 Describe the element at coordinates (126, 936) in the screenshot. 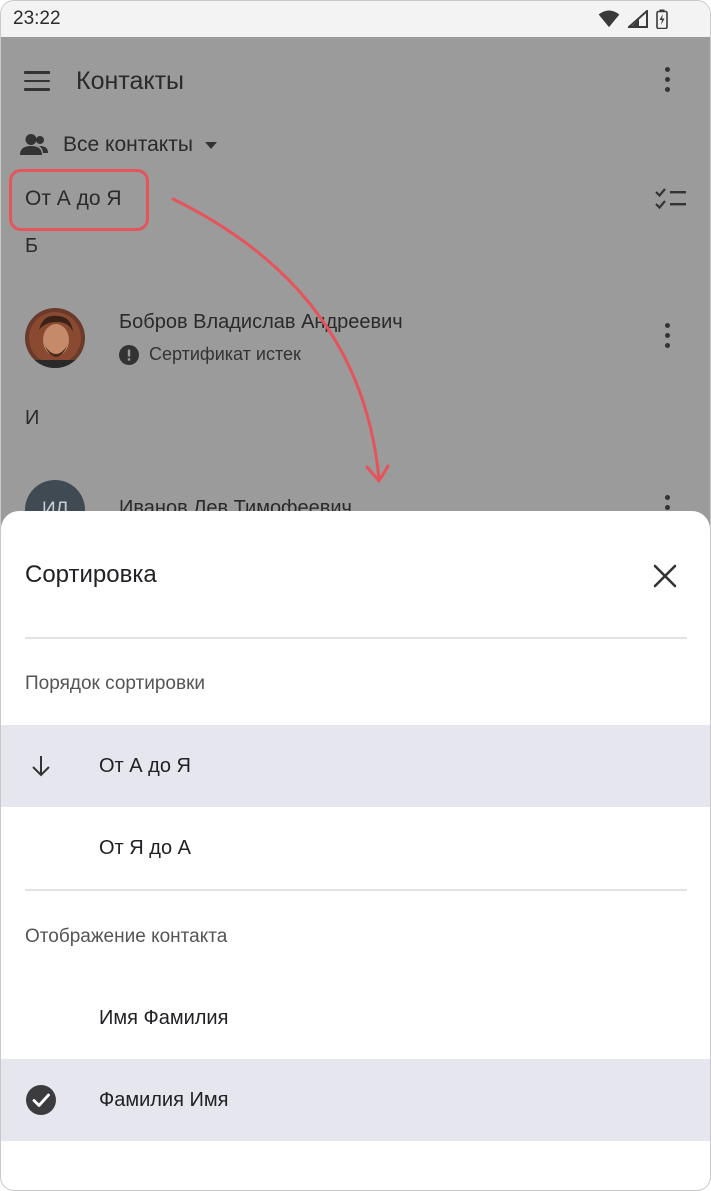

I see `display-section-label: Отображение контакта` at that location.